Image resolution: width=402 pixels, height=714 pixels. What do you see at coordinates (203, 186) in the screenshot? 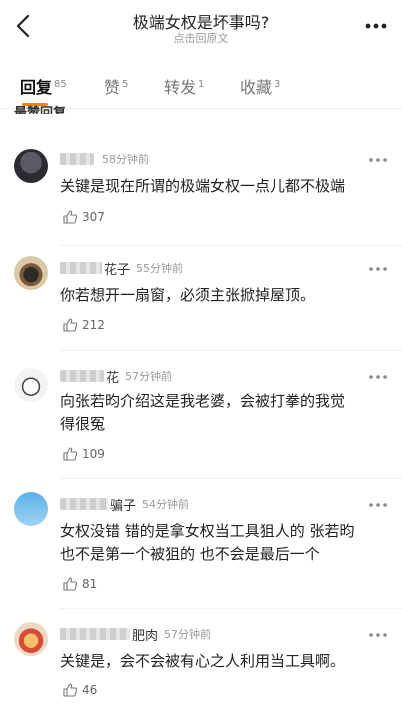
I see `comment-text-line: 关键是现在所谓的极端女权一点儿都不极端` at bounding box center [203, 186].